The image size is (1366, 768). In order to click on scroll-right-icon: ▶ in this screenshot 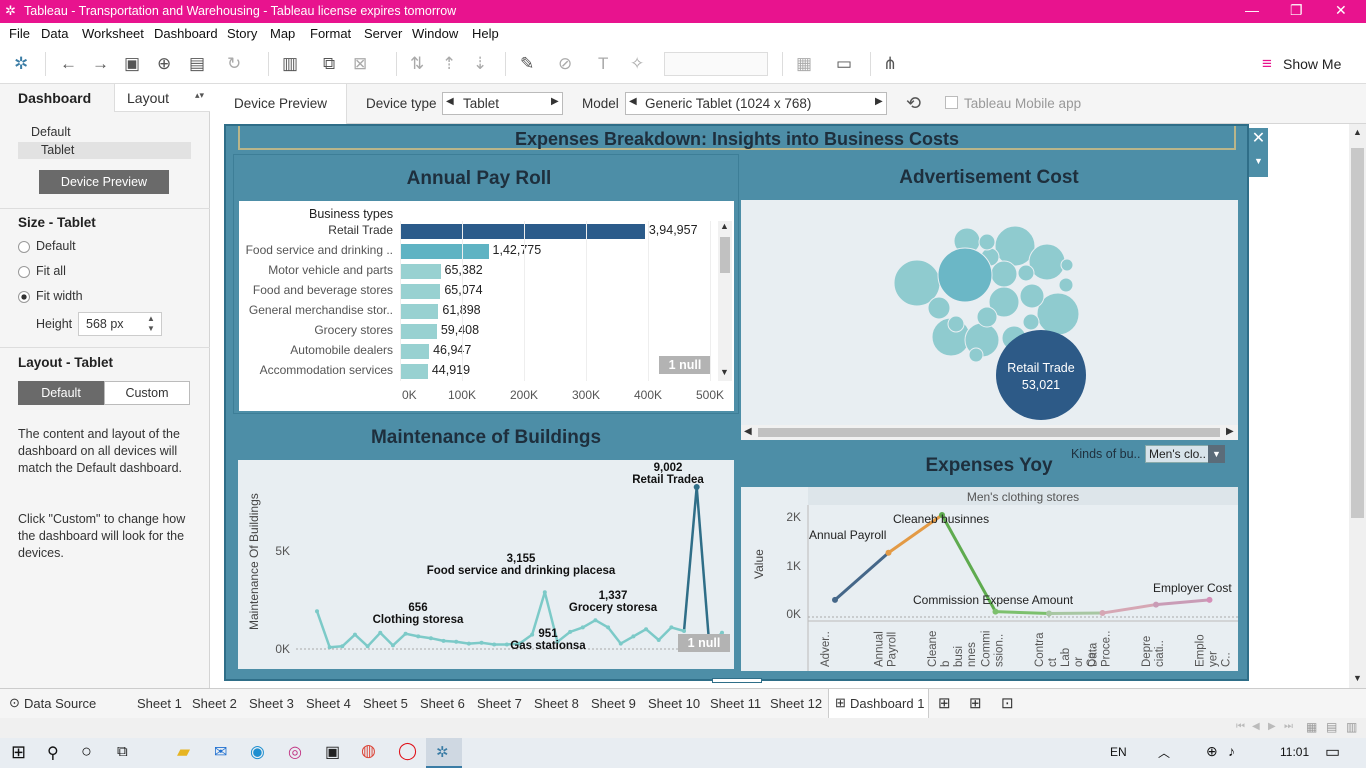, I will do `click(1230, 431)`.